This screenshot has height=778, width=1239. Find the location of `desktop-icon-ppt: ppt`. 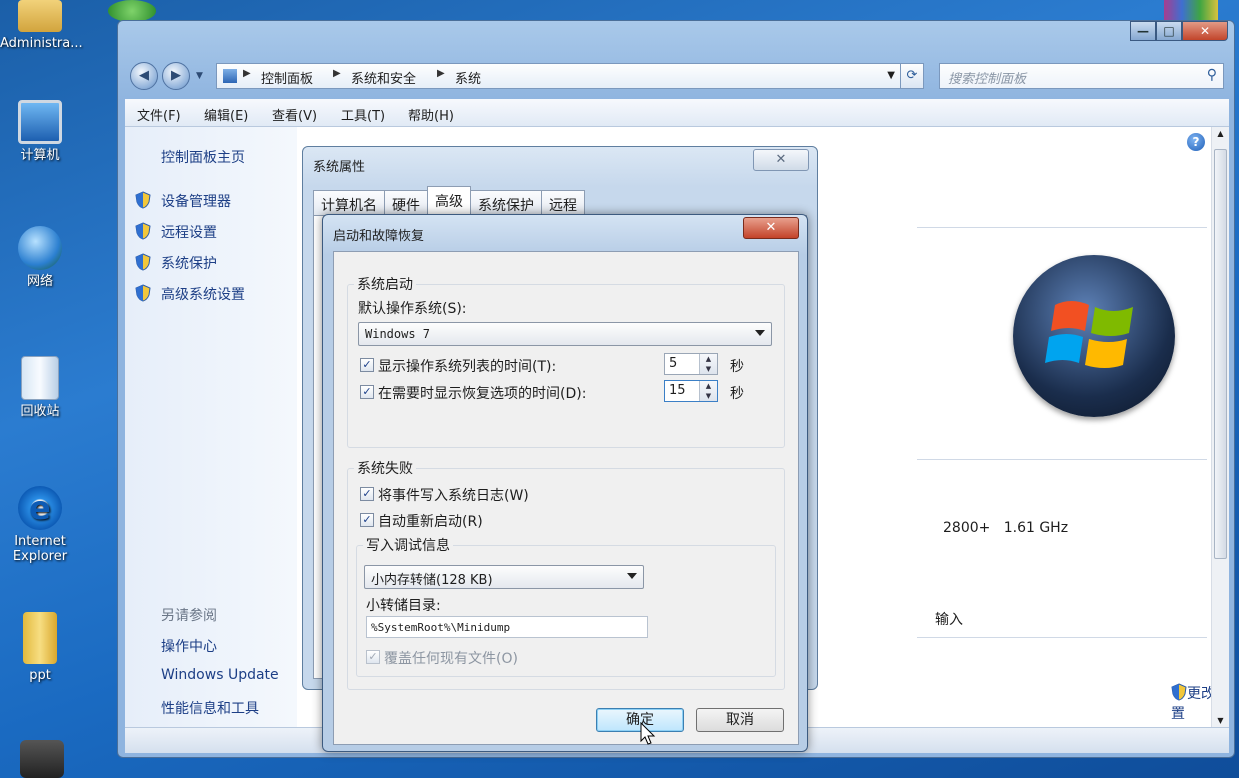

desktop-icon-ppt: ppt is located at coordinates (40, 647).